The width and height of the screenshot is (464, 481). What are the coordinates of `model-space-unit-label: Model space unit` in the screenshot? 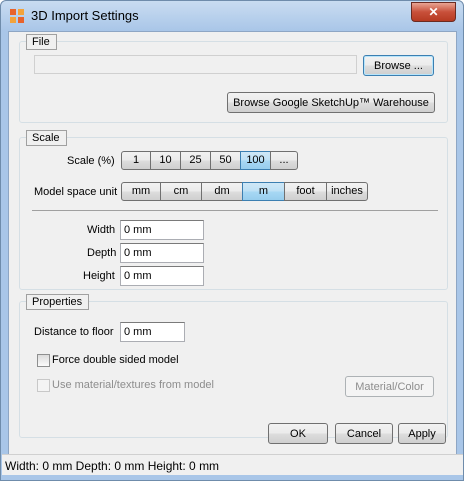 It's located at (76, 192).